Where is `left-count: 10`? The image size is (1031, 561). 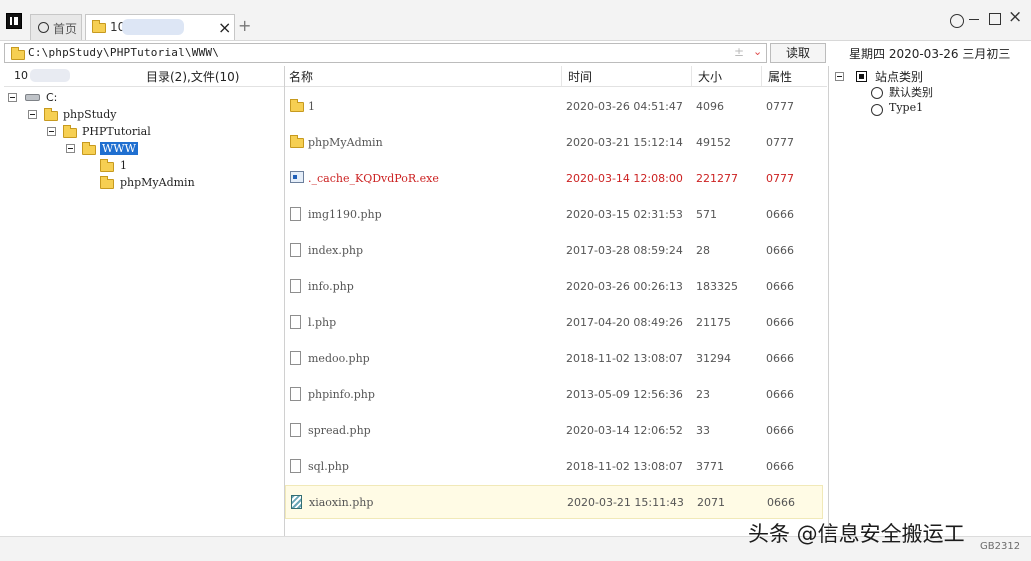 left-count: 10 is located at coordinates (21, 75).